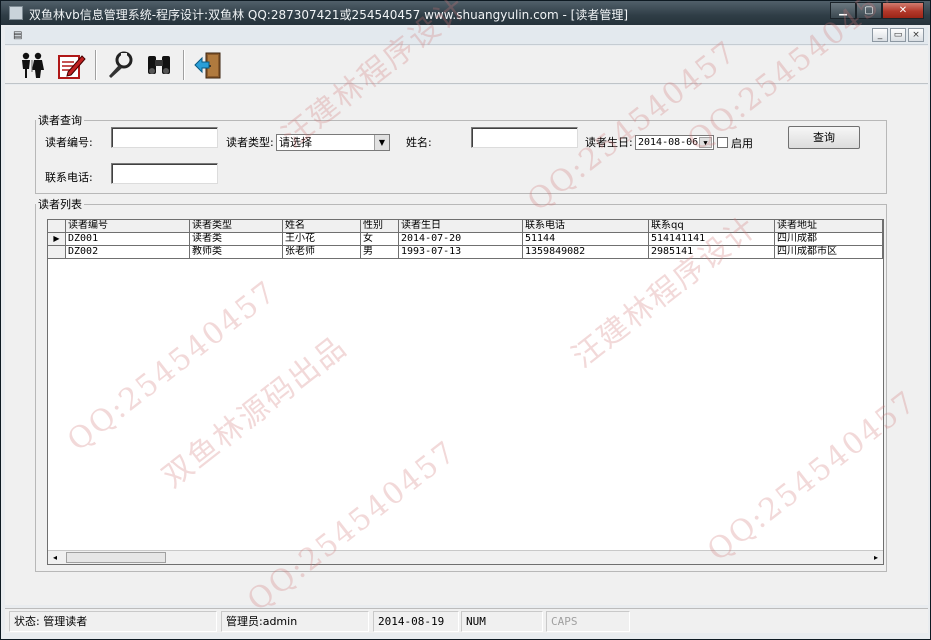 This screenshot has width=931, height=640. I want to click on exit-button, so click(208, 65).